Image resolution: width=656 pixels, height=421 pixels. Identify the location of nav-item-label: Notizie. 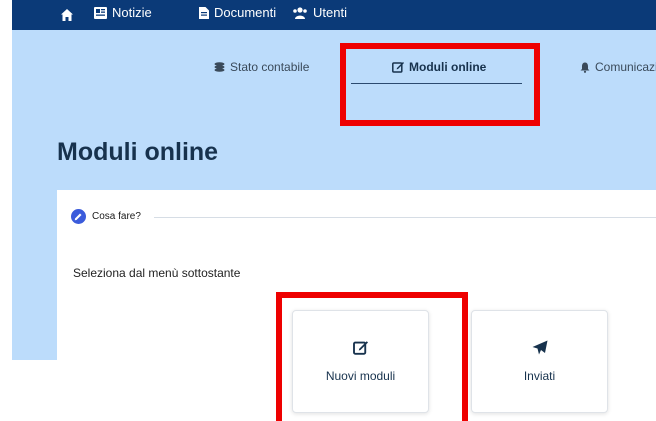
(132, 12).